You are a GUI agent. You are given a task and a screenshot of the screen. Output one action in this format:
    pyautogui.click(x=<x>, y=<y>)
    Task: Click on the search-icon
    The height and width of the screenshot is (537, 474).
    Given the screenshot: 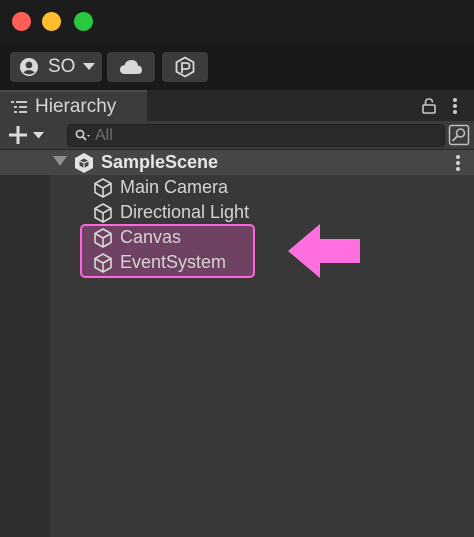 What is the action you would take?
    pyautogui.click(x=82, y=135)
    